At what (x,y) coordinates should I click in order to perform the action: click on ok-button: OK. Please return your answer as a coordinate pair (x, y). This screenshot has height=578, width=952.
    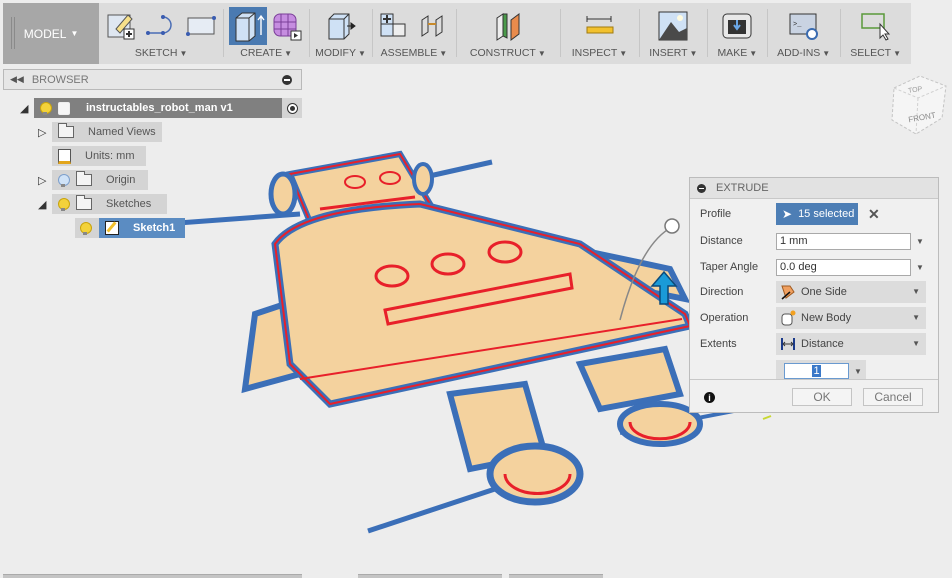
    Looking at the image, I should click on (822, 397).